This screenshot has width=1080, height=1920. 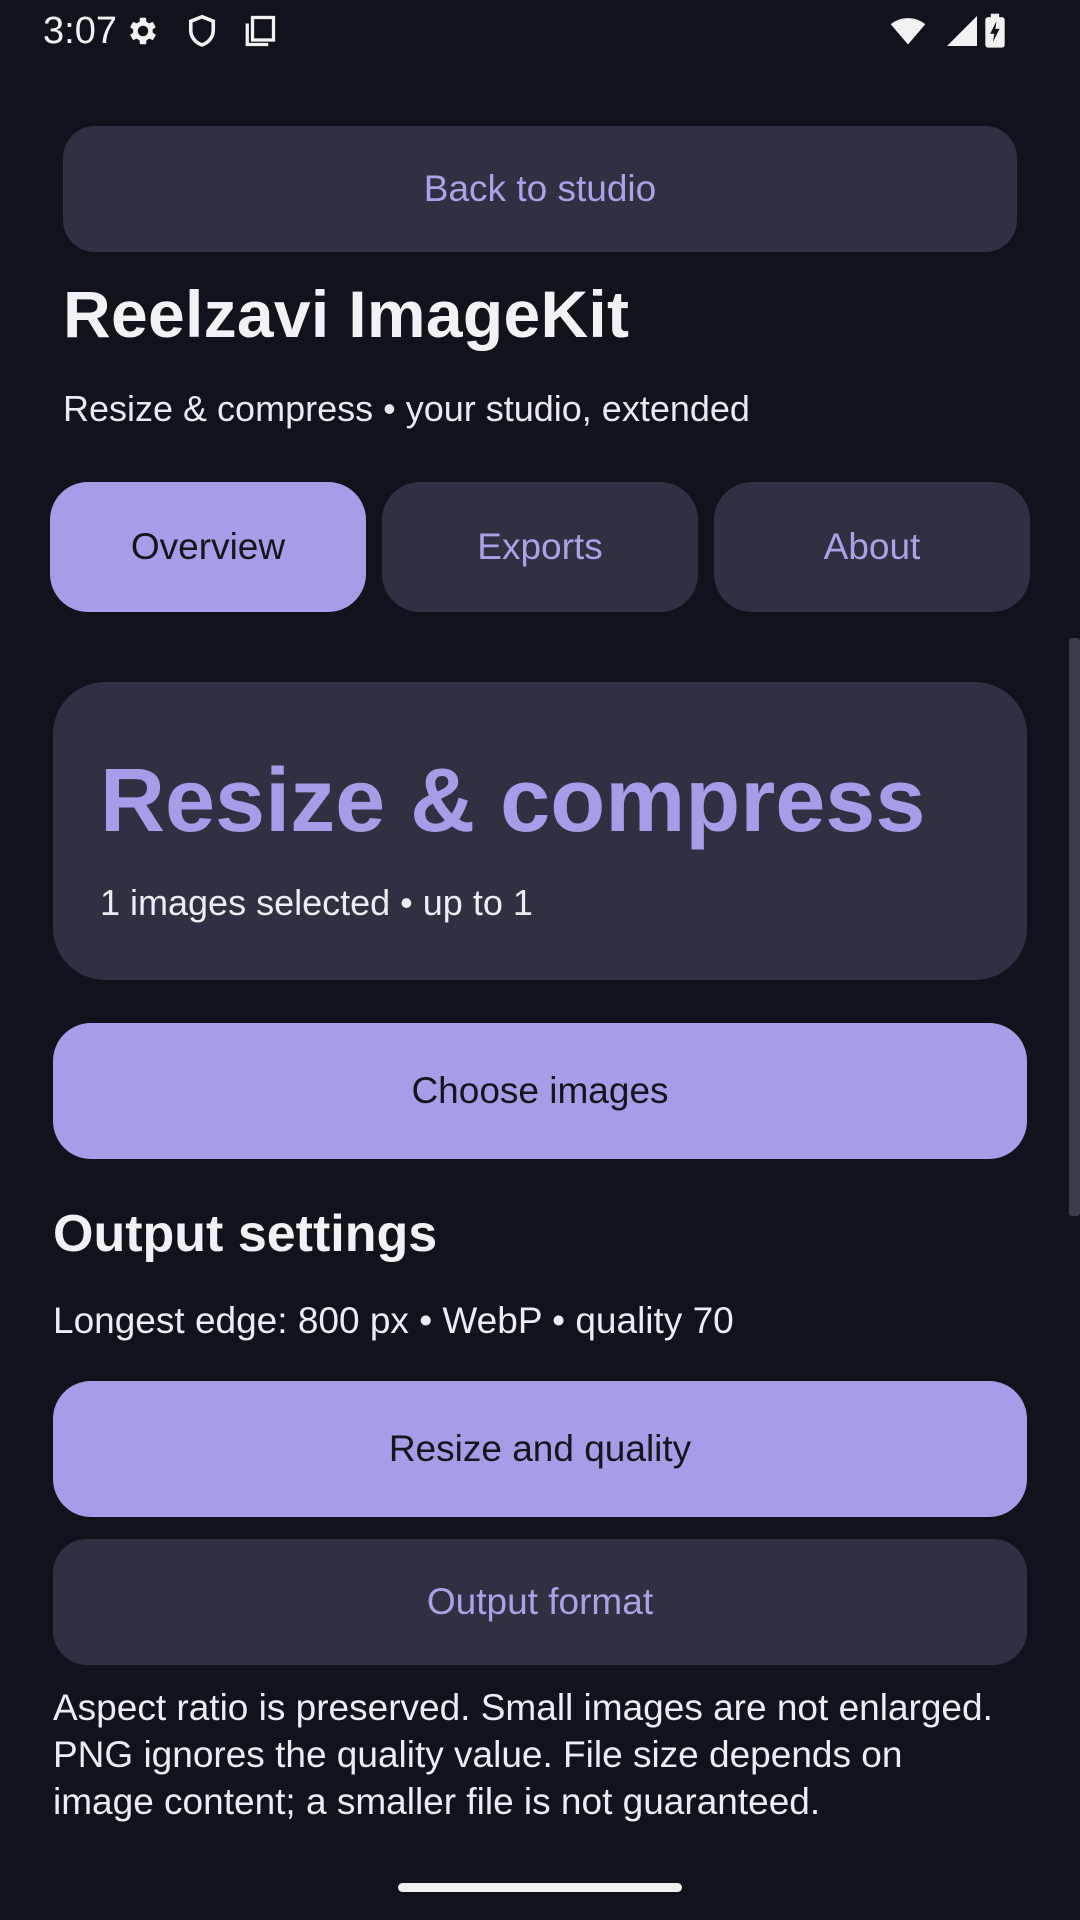 I want to click on app-title: Reelzavi ImageKit, so click(x=346, y=314).